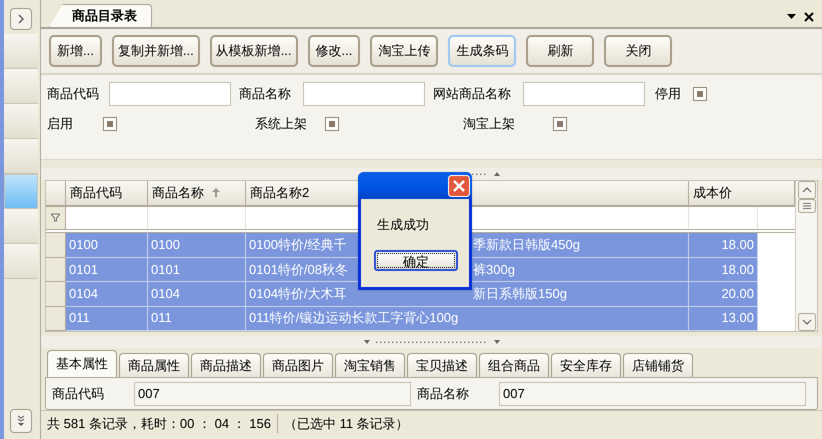 This screenshot has height=439, width=822. I want to click on column-header: 商品名称, so click(197, 193).